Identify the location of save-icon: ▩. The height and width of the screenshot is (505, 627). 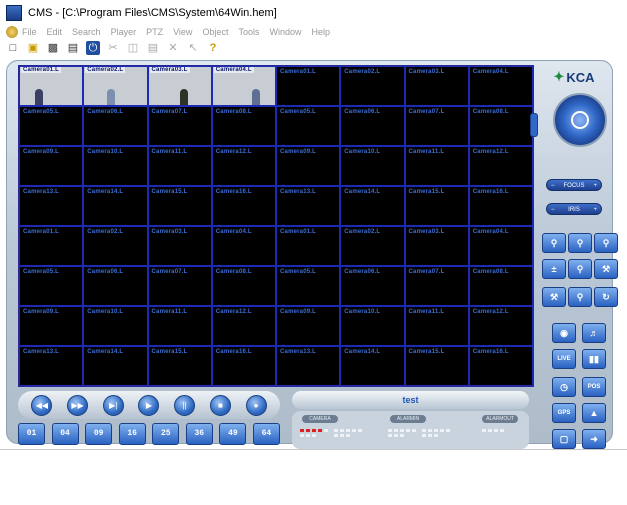
(53, 48).